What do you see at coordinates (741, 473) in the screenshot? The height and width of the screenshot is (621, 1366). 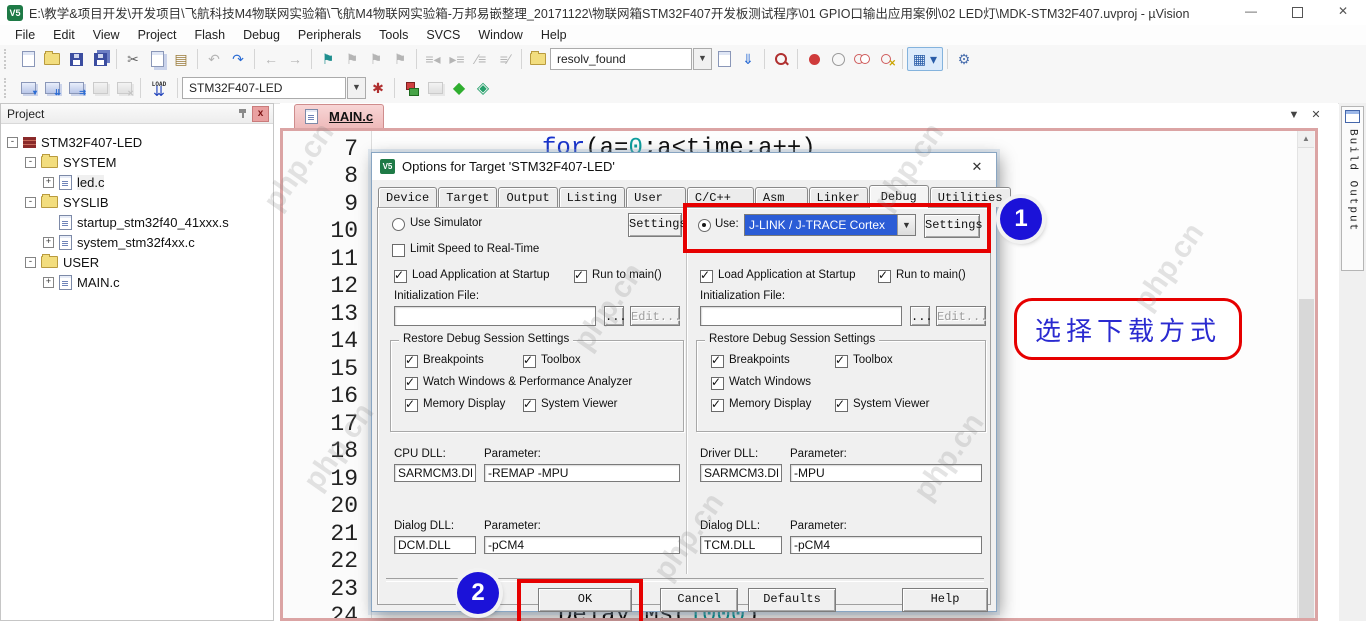 I see `driver-dll-input` at bounding box center [741, 473].